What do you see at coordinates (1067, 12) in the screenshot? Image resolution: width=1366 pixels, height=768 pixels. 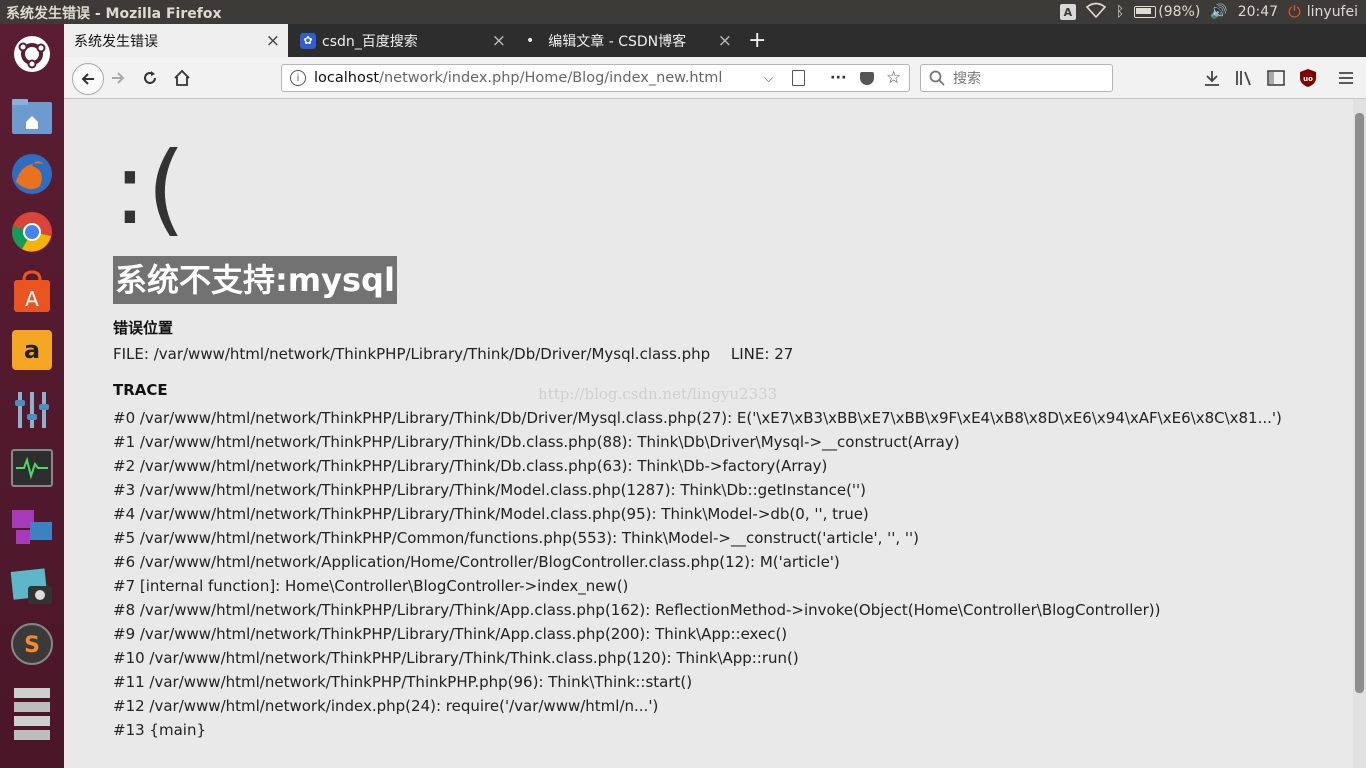 I see `keyboard-layout-indicator: A` at bounding box center [1067, 12].